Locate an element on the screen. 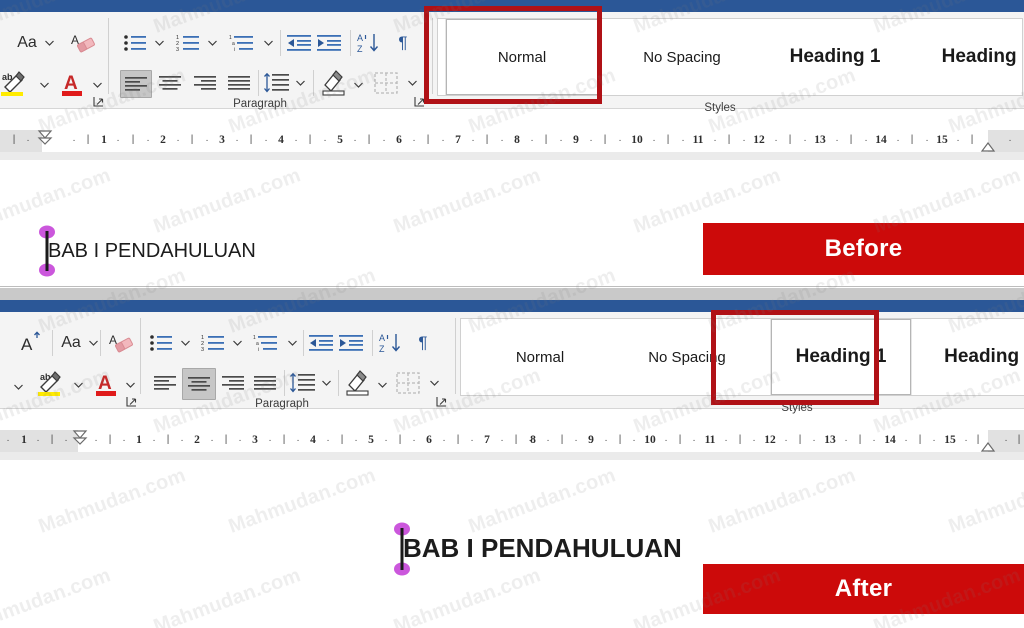 The width and height of the screenshot is (1024, 628). ruler-tick-11: 11 is located at coordinates (710, 440).